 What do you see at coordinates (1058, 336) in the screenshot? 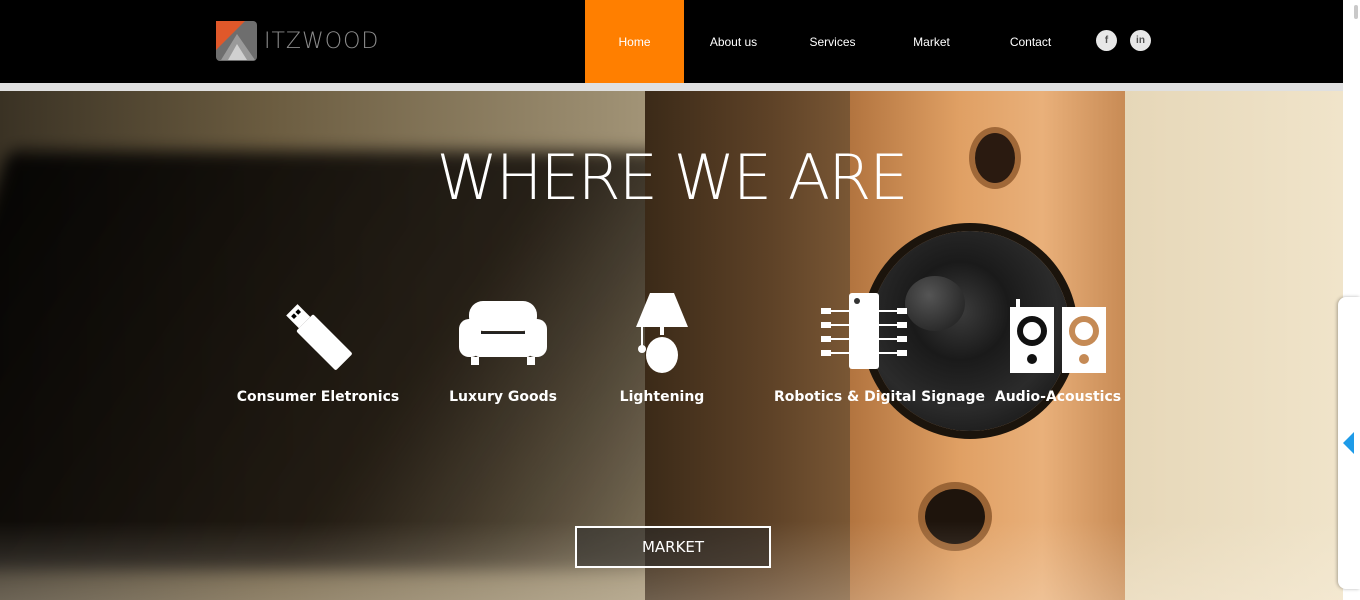
I see `speakers-icon` at bounding box center [1058, 336].